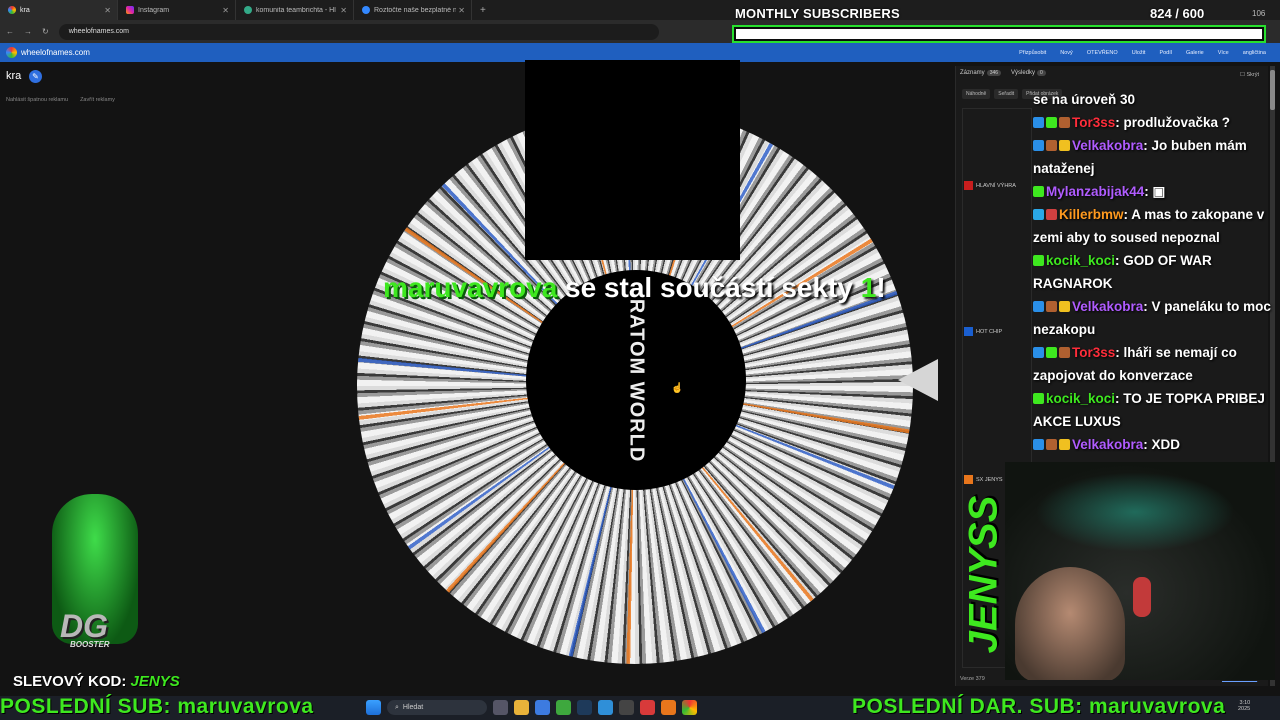  I want to click on chat-text: : prodlužovačka ?, so click(1173, 122).